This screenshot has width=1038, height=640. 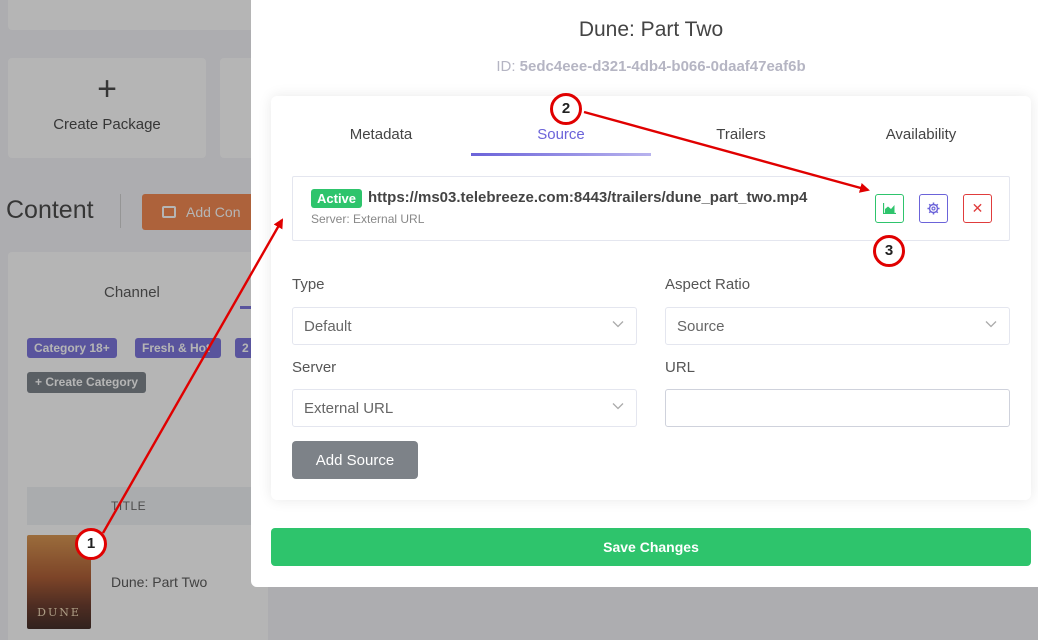 I want to click on modal-title: Dune: Part Two, so click(x=651, y=29).